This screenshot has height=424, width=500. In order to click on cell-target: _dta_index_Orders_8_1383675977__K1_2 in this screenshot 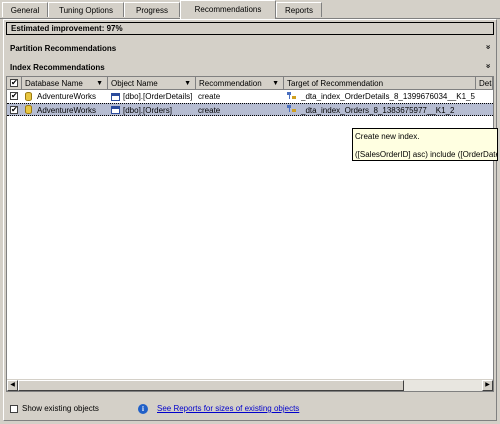, I will do `click(378, 110)`.